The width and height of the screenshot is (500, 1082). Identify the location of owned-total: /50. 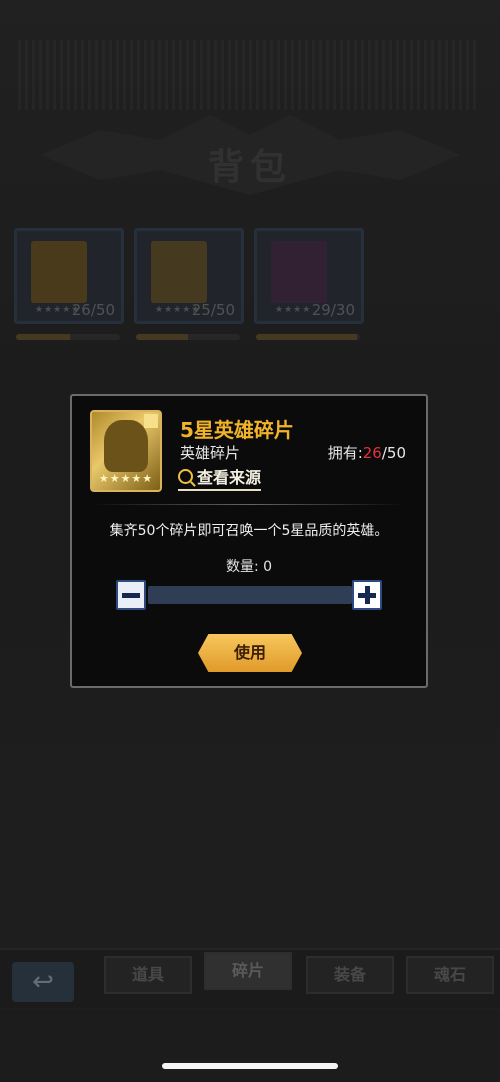
(393, 453).